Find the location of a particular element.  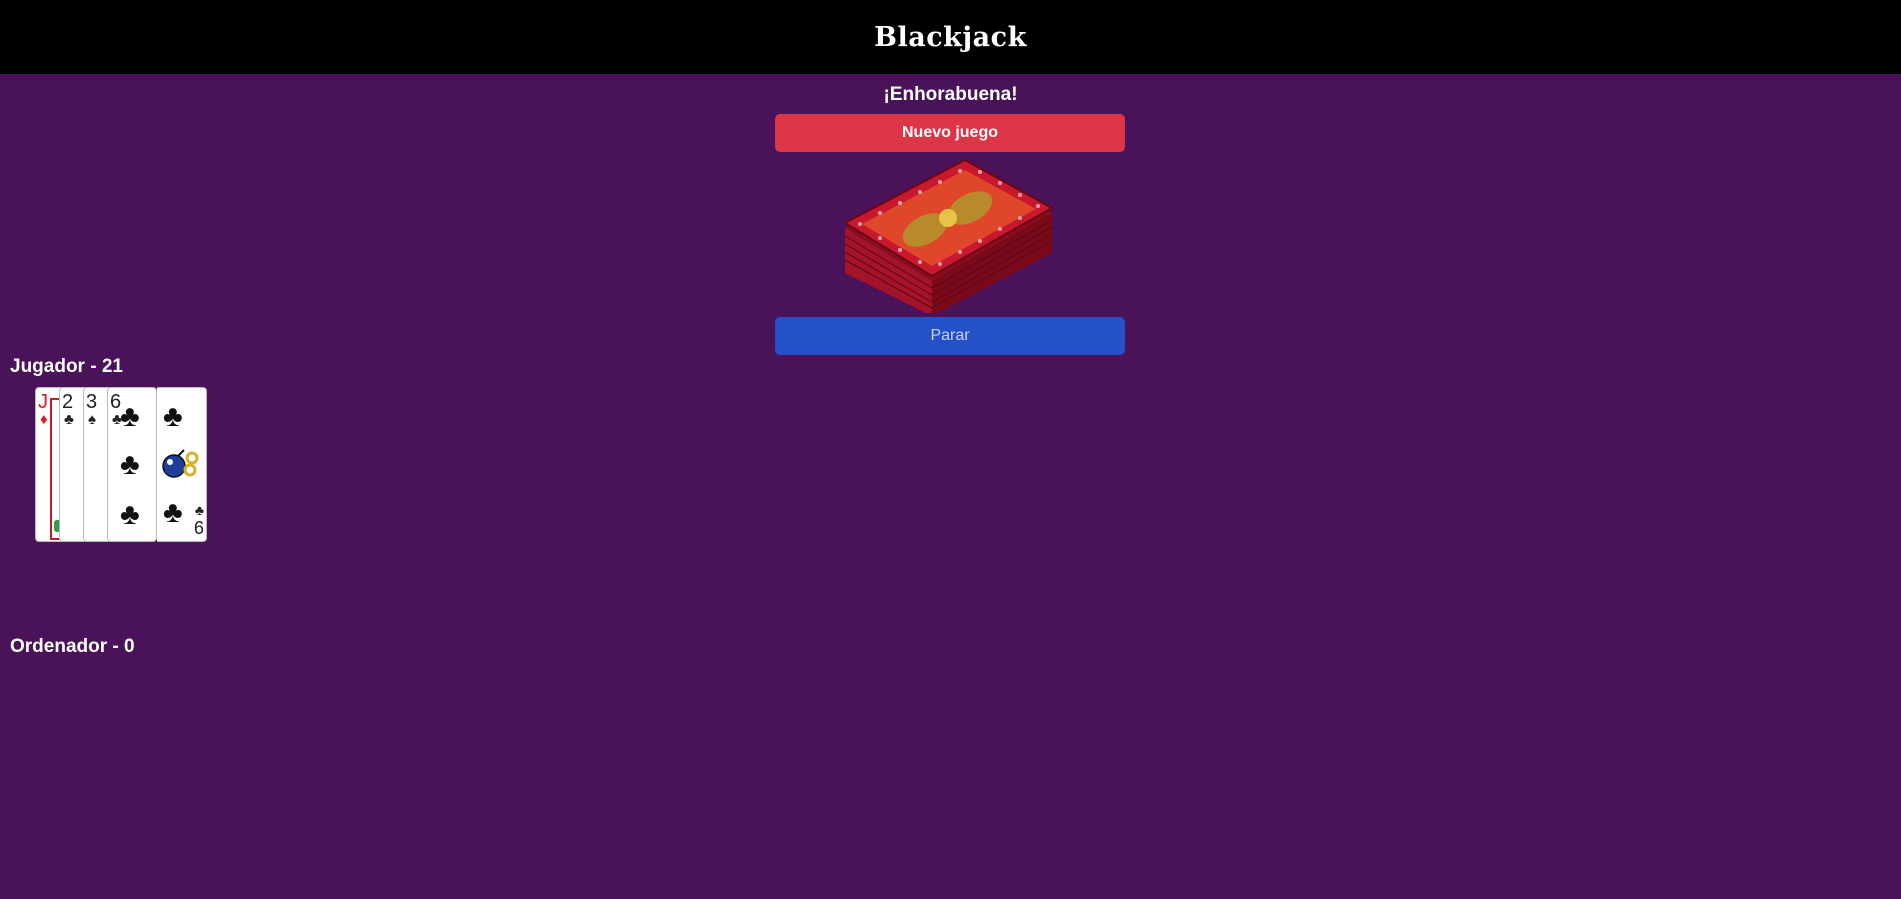

app-header: Blackjack is located at coordinates (950, 37).